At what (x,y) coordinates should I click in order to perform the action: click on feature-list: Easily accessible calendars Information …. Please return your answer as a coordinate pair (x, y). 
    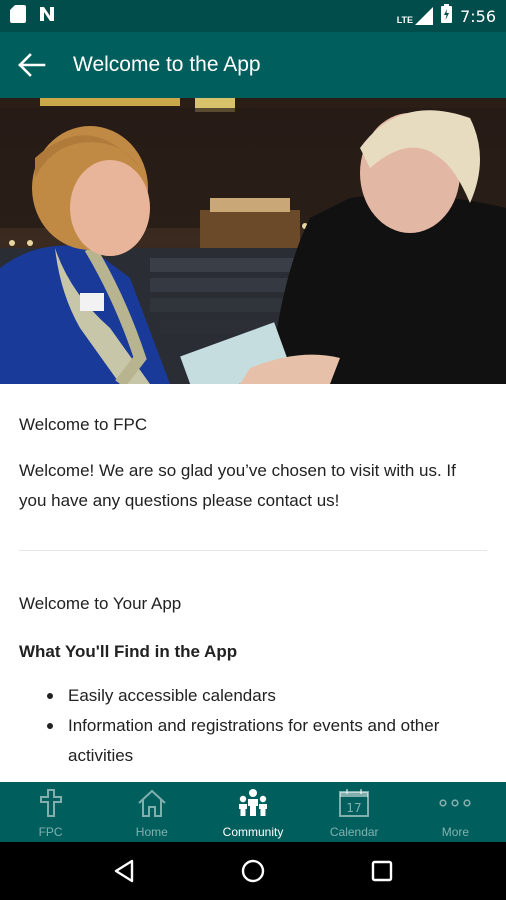
    Looking at the image, I should click on (253, 726).